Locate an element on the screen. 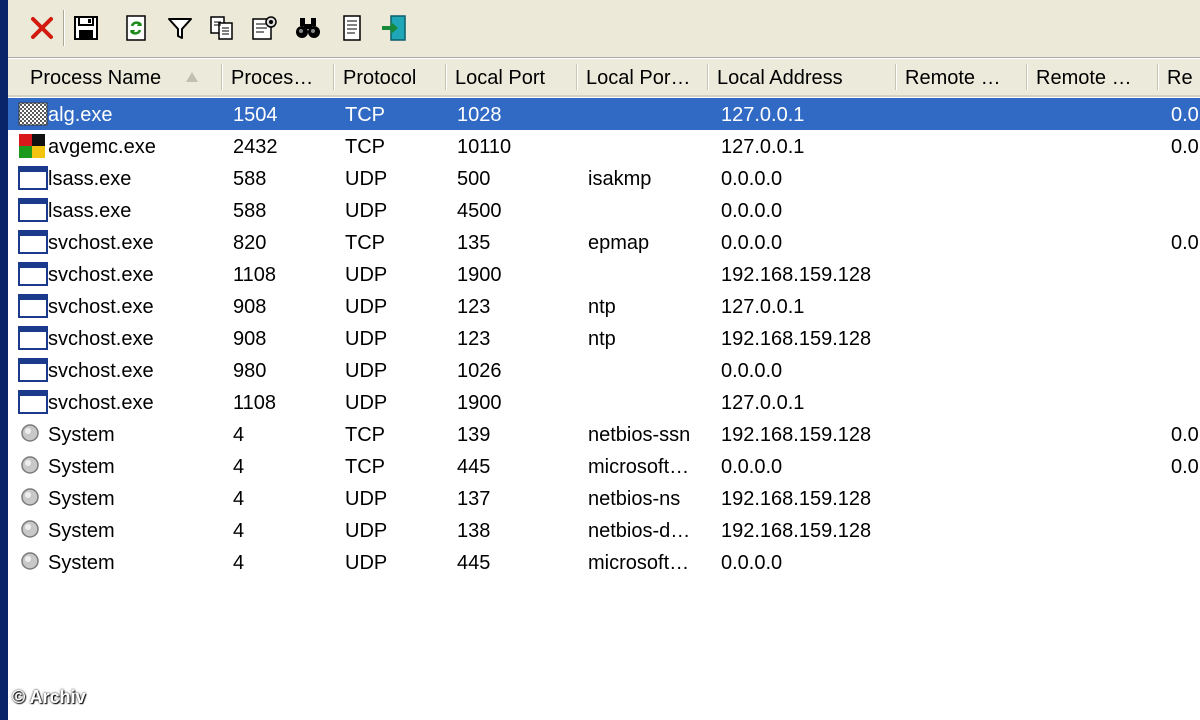  refresh-icon is located at coordinates (136, 28).